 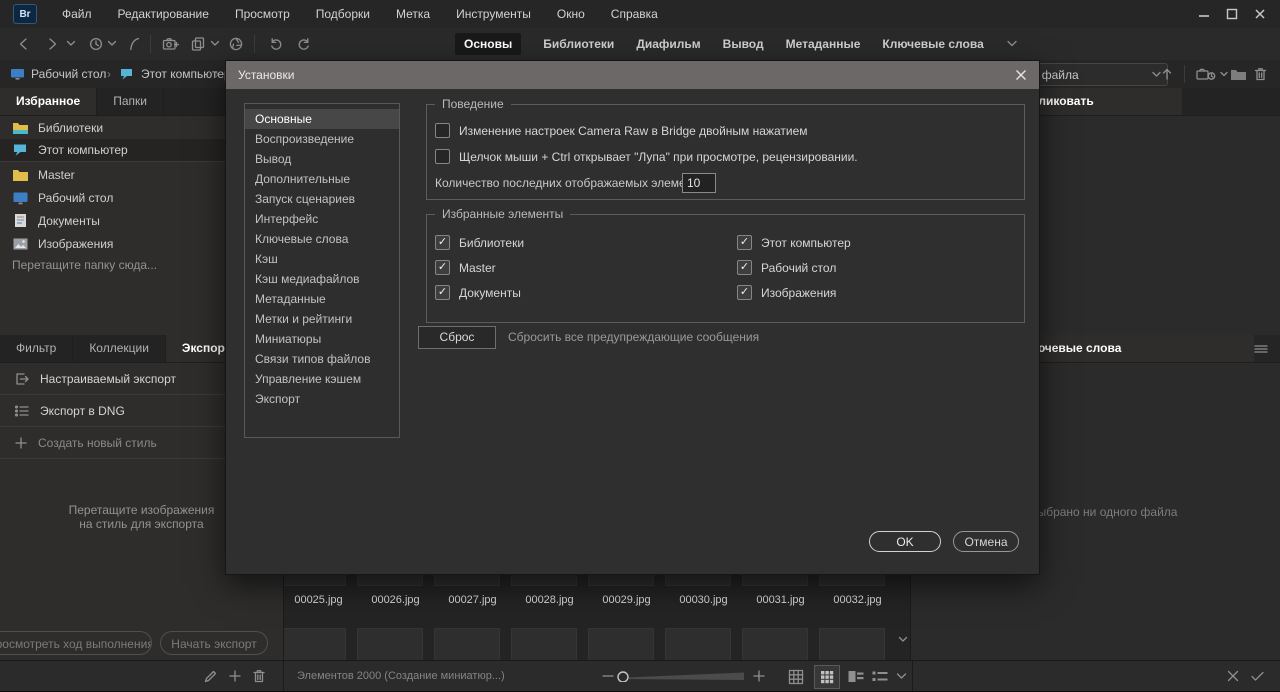 What do you see at coordinates (49, 101) in the screenshot?
I see `tab-favorites: Избранное` at bounding box center [49, 101].